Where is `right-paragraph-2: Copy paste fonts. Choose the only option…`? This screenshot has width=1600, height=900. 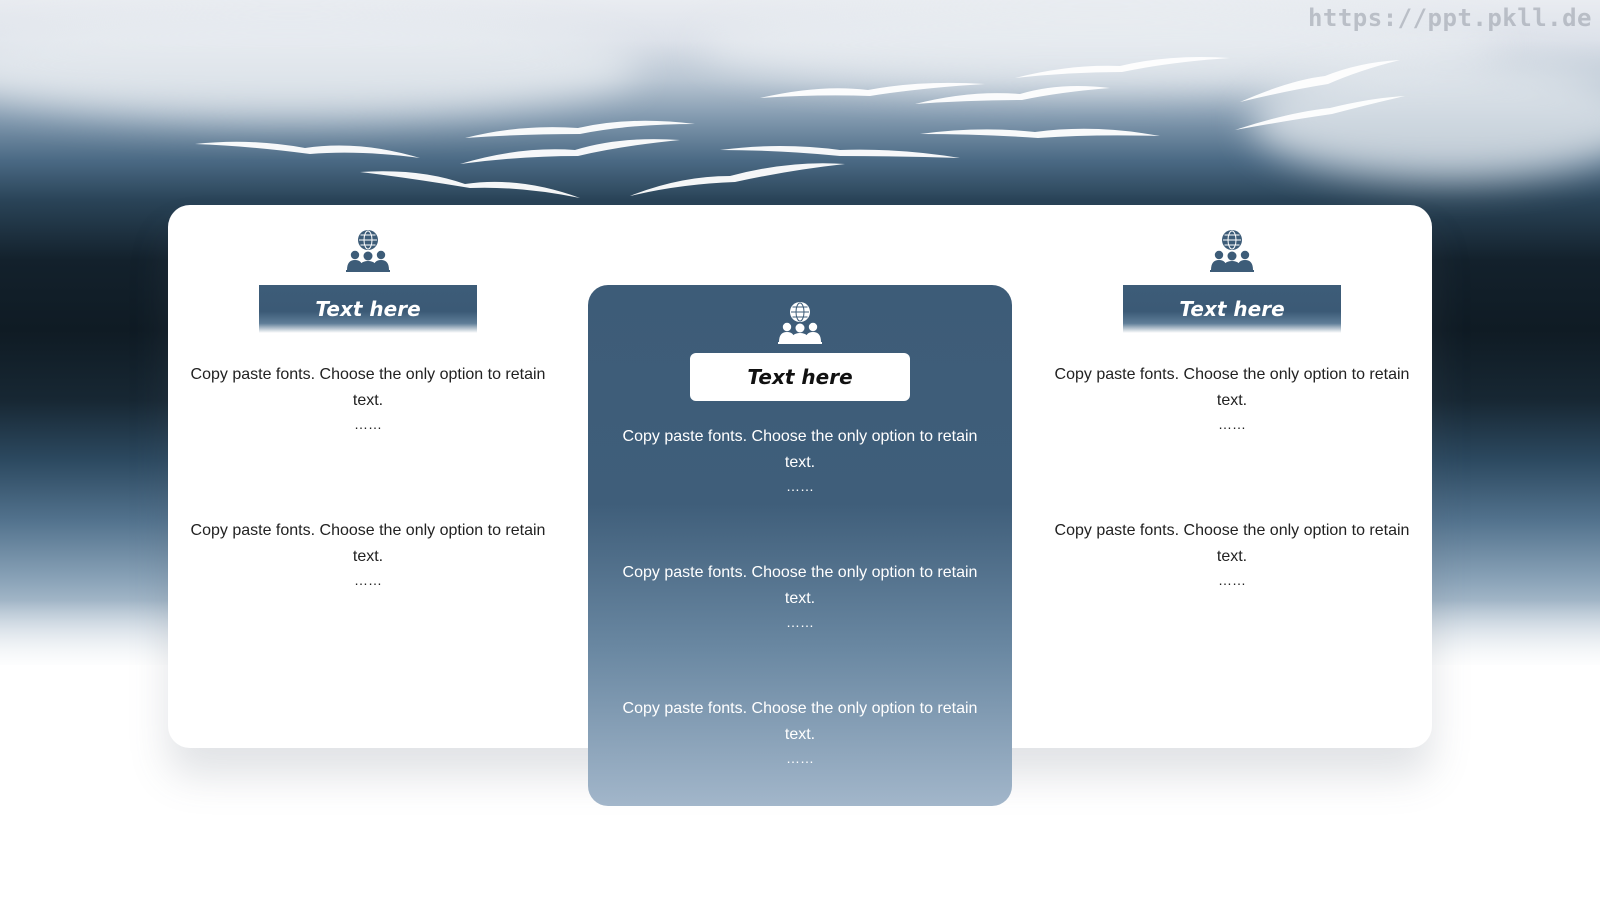 right-paragraph-2: Copy paste fonts. Choose the only option… is located at coordinates (1232, 554).